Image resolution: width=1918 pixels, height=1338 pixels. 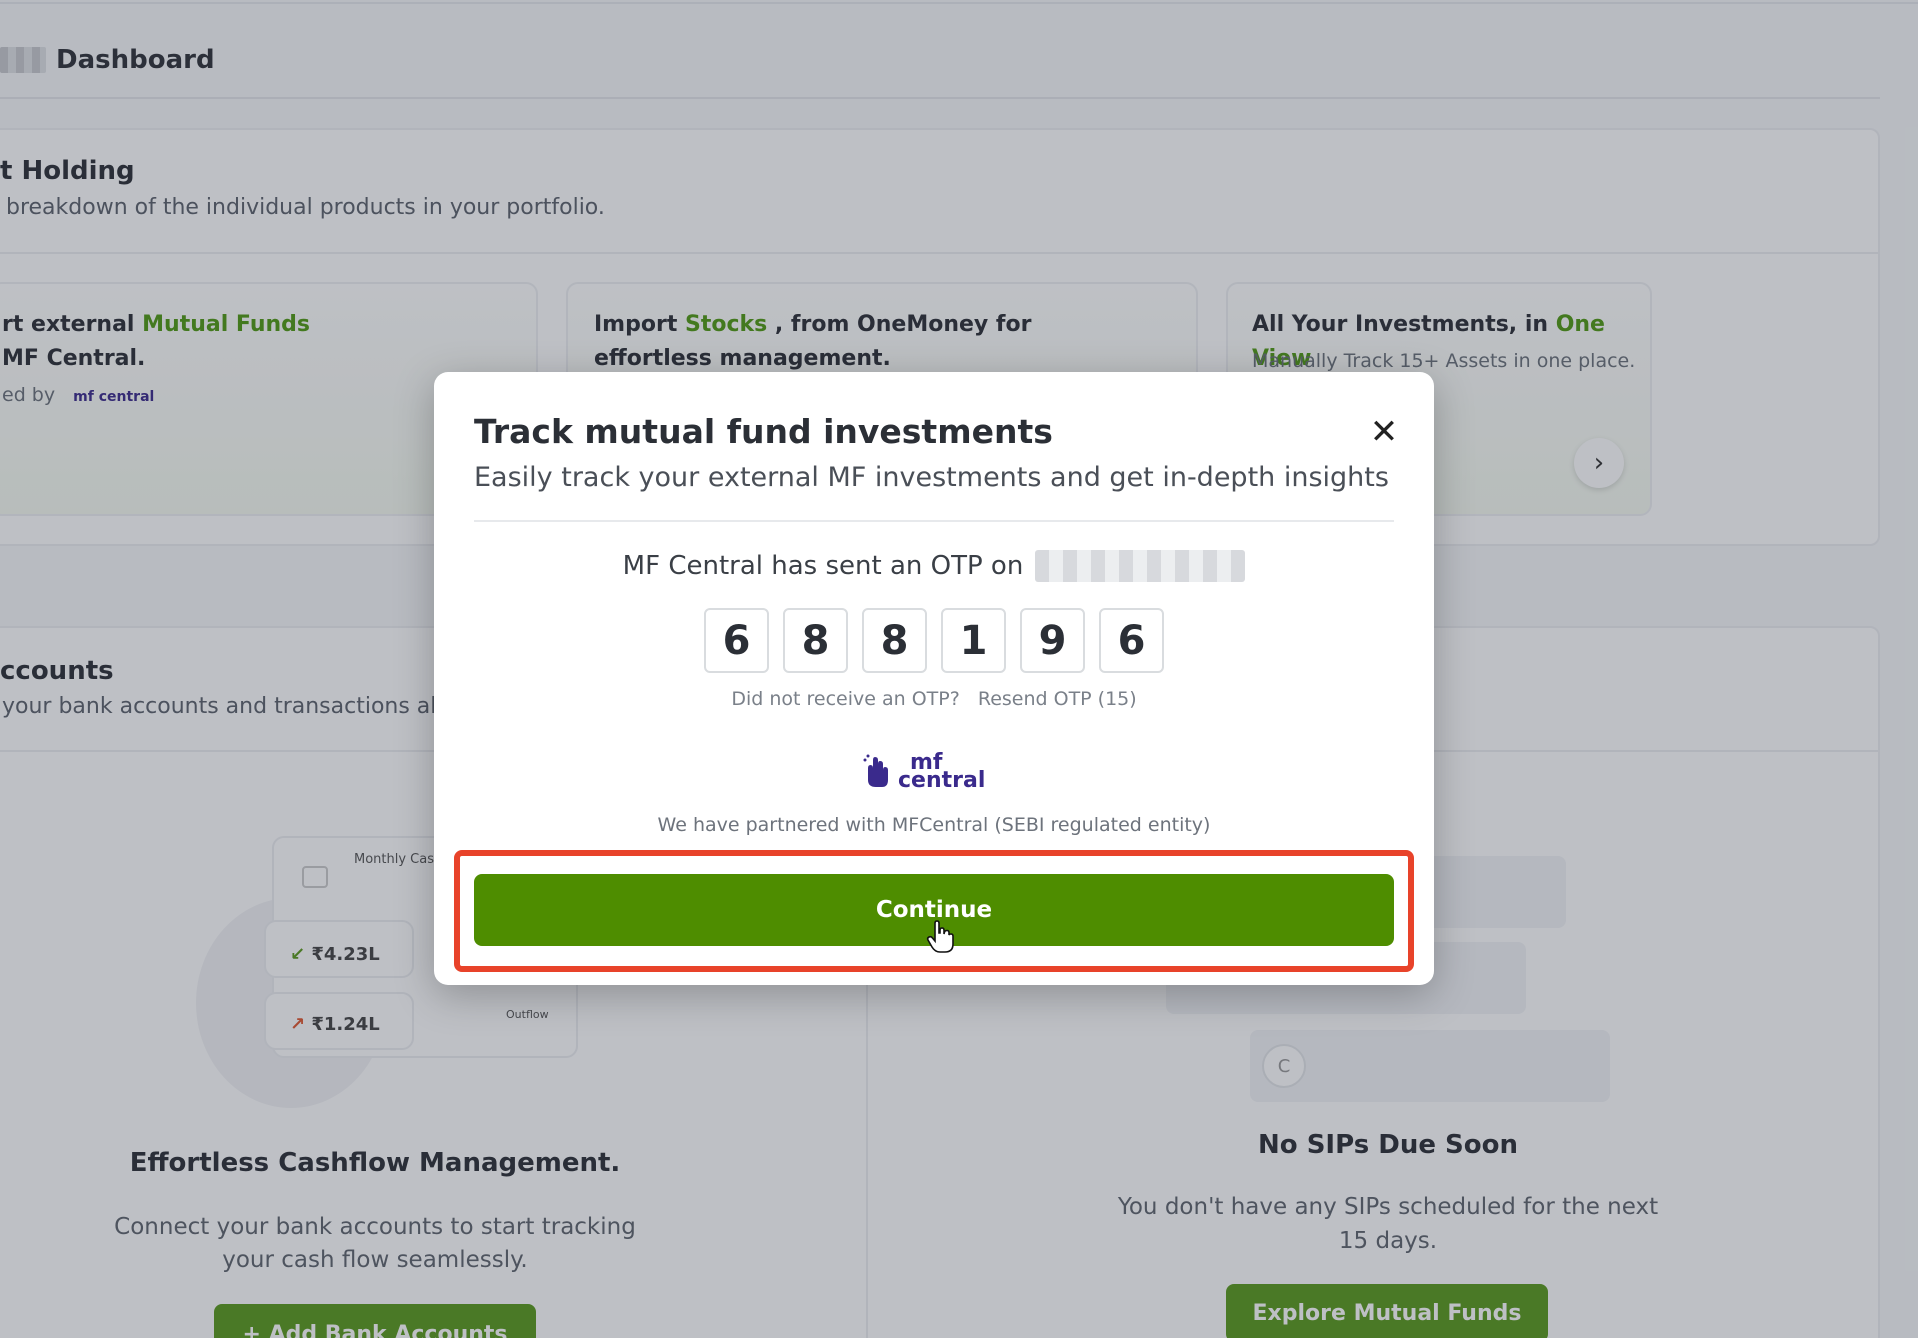 What do you see at coordinates (1384, 432) in the screenshot?
I see `close-icon: ✕` at bounding box center [1384, 432].